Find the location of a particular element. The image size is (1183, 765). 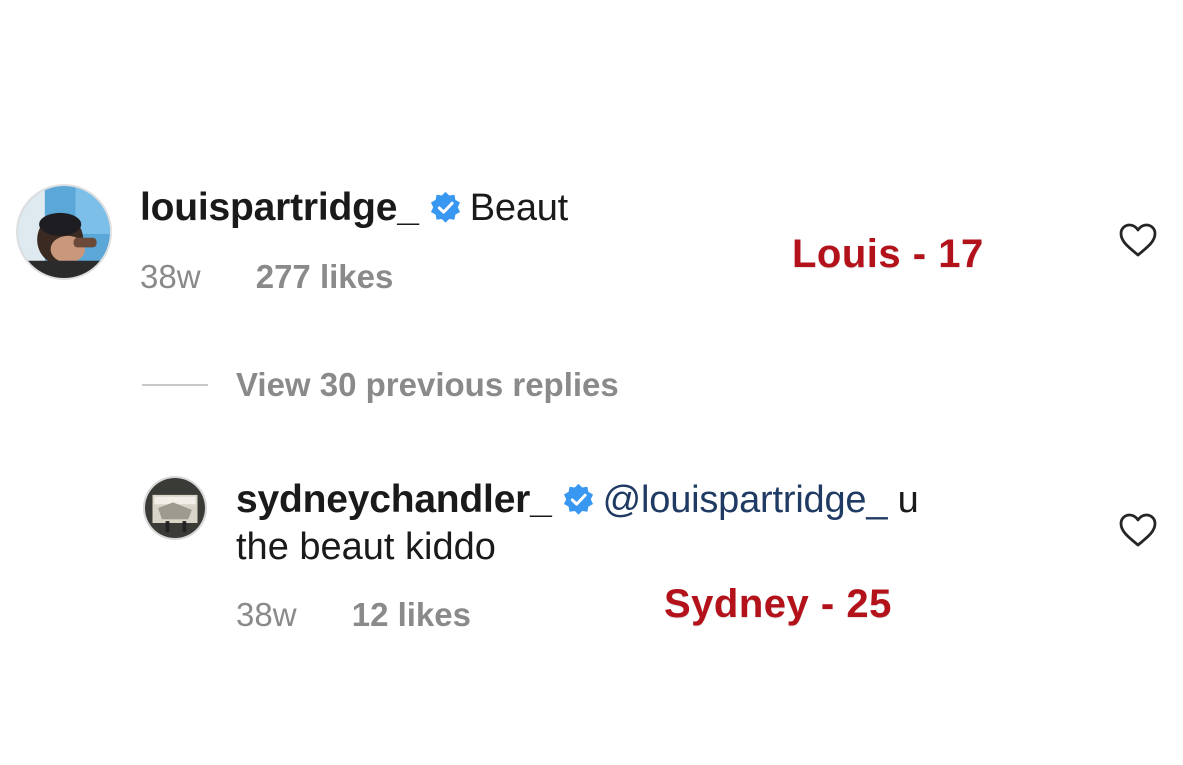

comment-likes-count: 277 likes is located at coordinates (325, 276).